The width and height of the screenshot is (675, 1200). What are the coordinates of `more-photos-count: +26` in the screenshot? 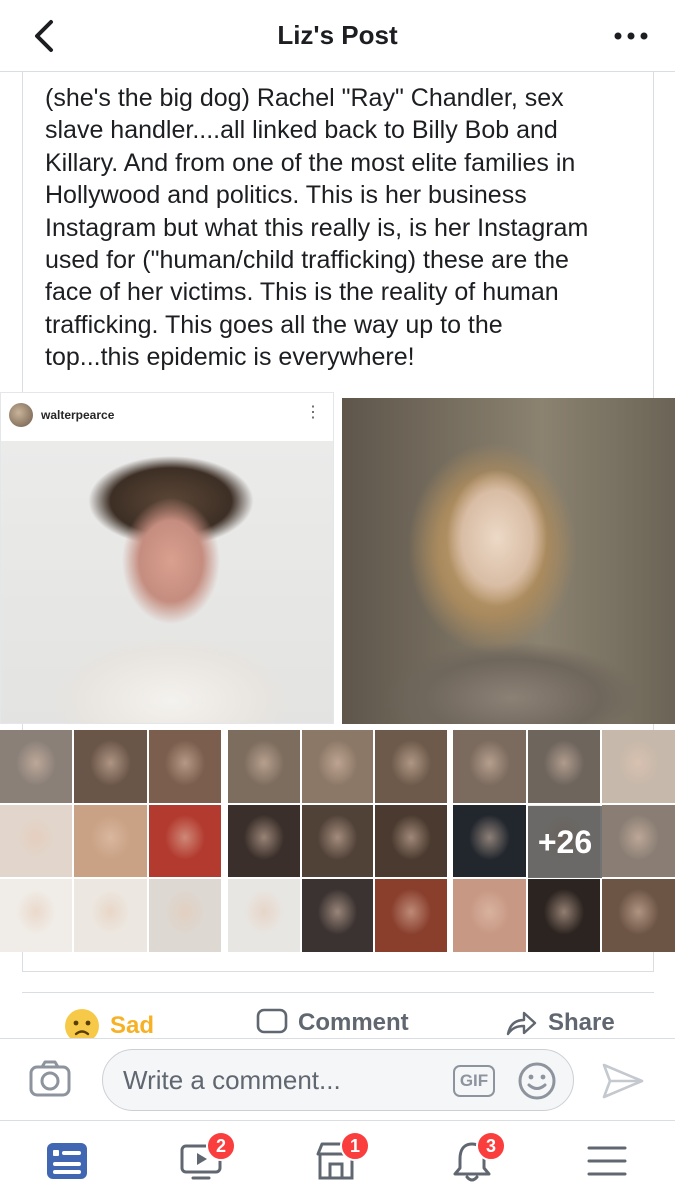 It's located at (565, 841).